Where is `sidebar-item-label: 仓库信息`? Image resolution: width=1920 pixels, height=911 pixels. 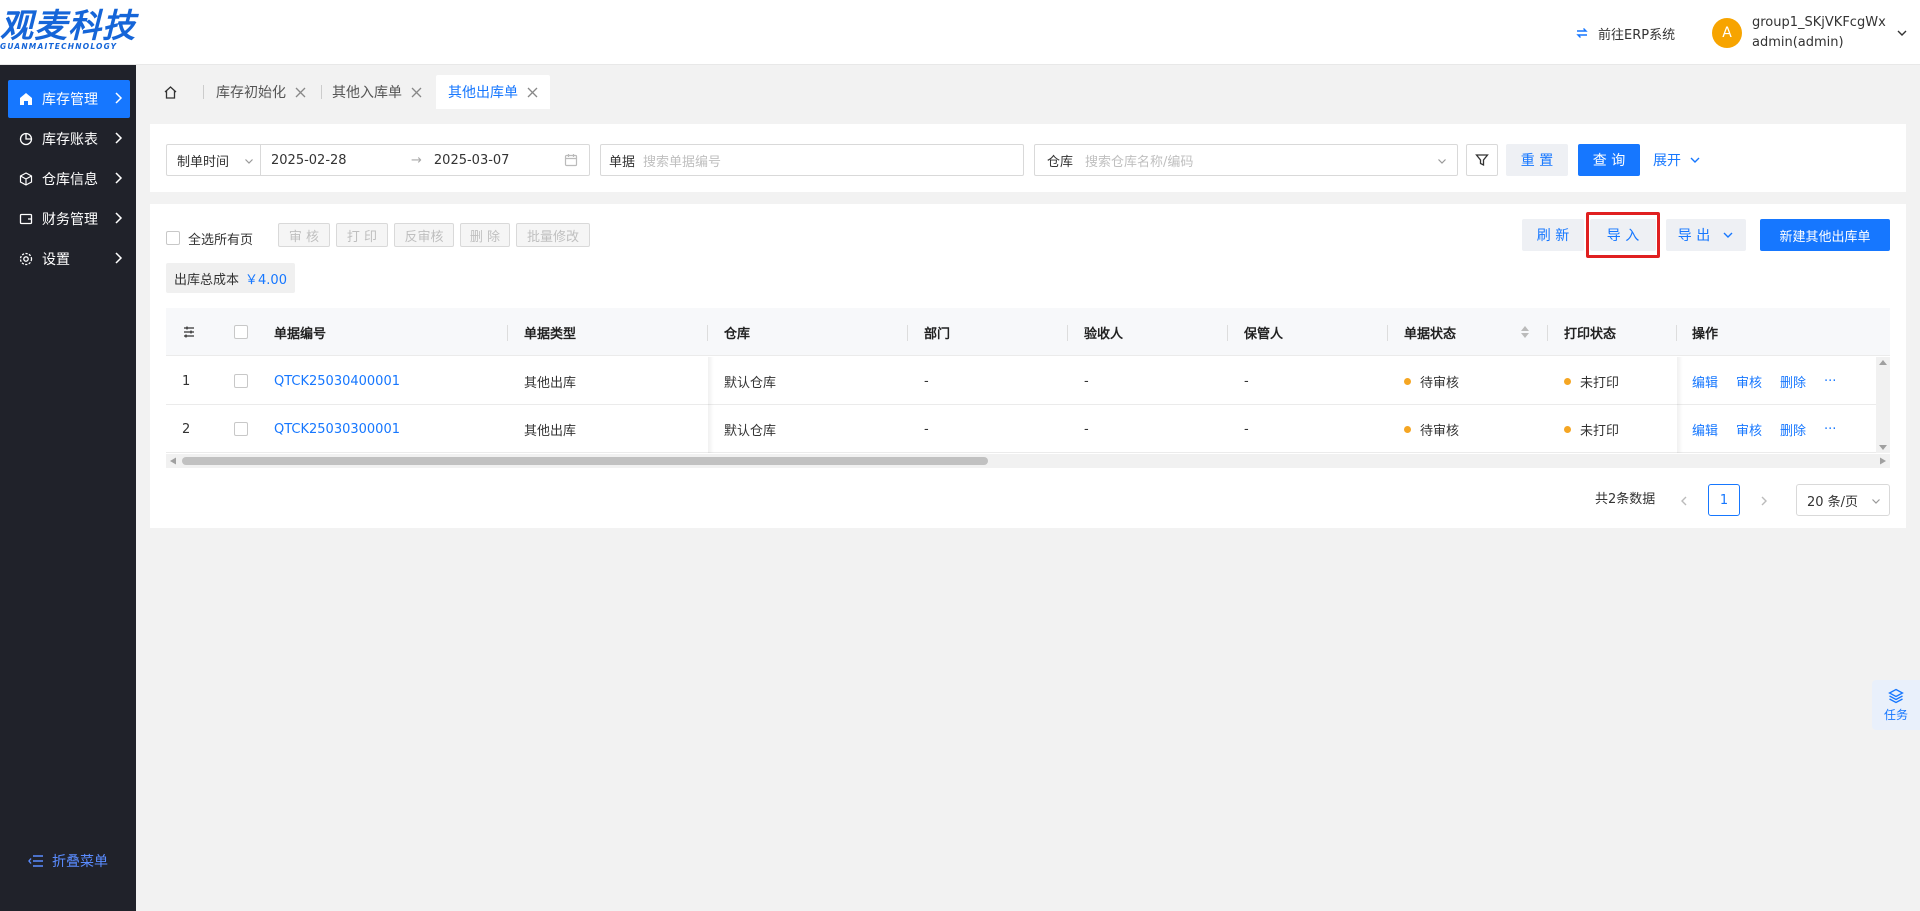
sidebar-item-label: 仓库信息 is located at coordinates (70, 180).